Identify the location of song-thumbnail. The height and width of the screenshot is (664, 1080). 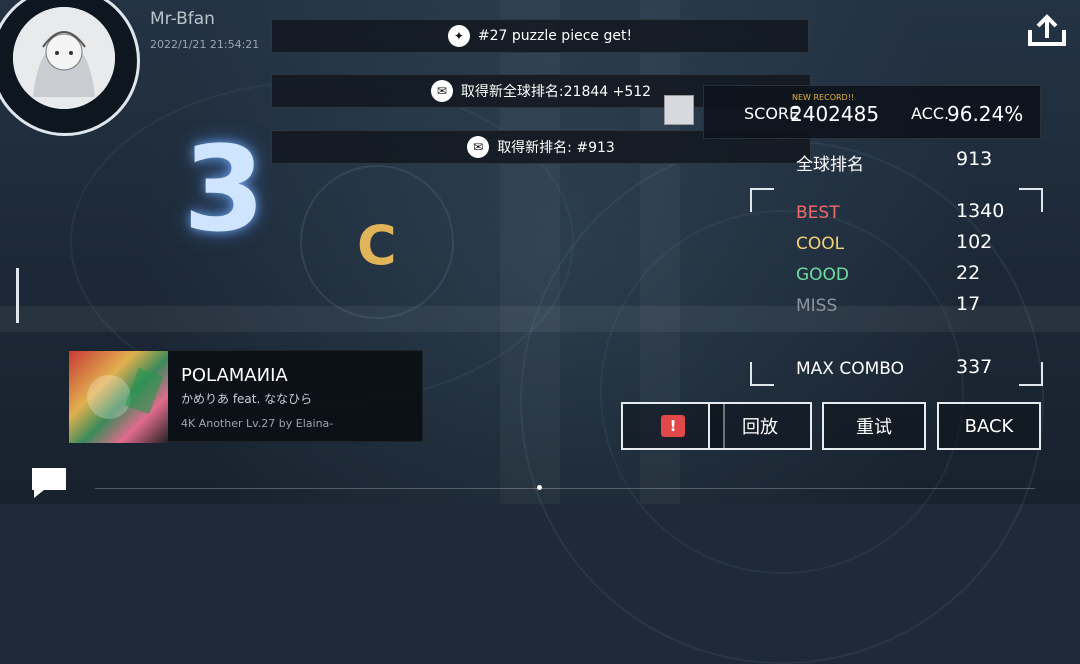
(679, 110).